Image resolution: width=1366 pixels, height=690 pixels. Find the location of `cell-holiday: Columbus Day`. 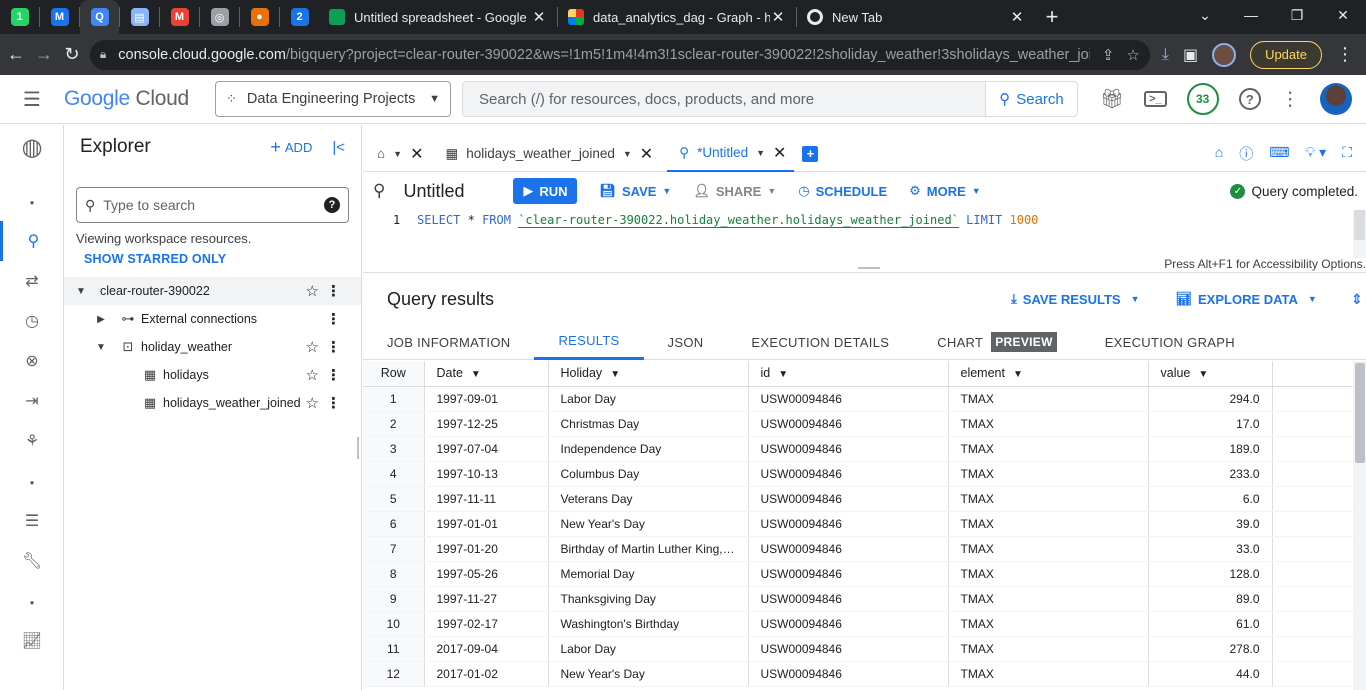

cell-holiday: Columbus Day is located at coordinates (648, 474).